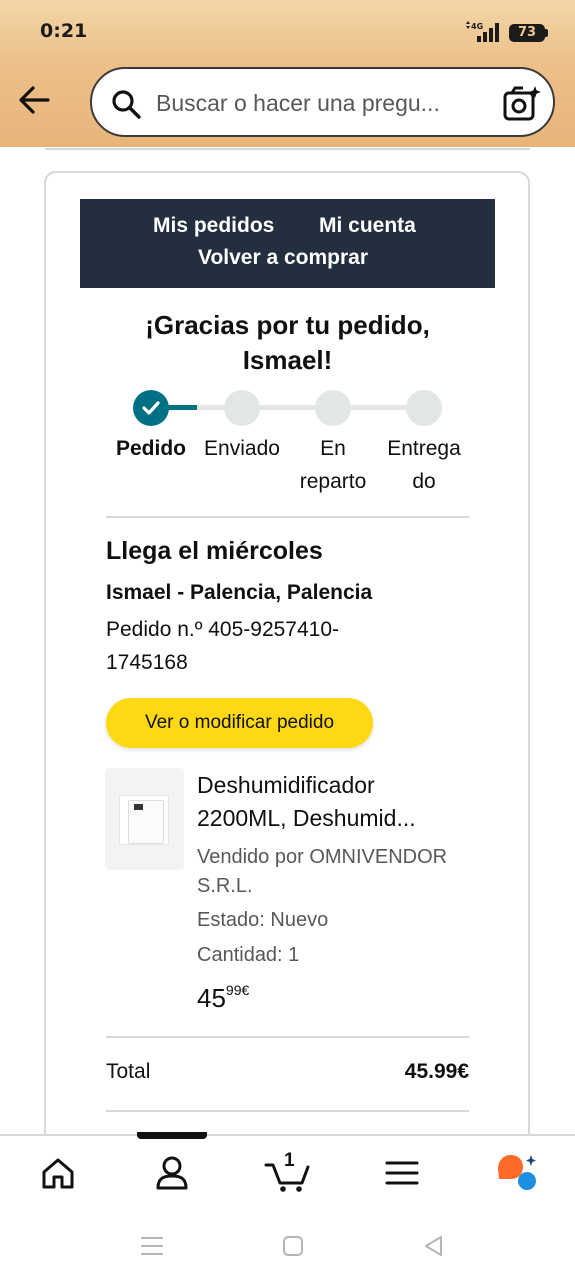 The width and height of the screenshot is (575, 1280). What do you see at coordinates (434, 1246) in the screenshot?
I see `back-button-icon` at bounding box center [434, 1246].